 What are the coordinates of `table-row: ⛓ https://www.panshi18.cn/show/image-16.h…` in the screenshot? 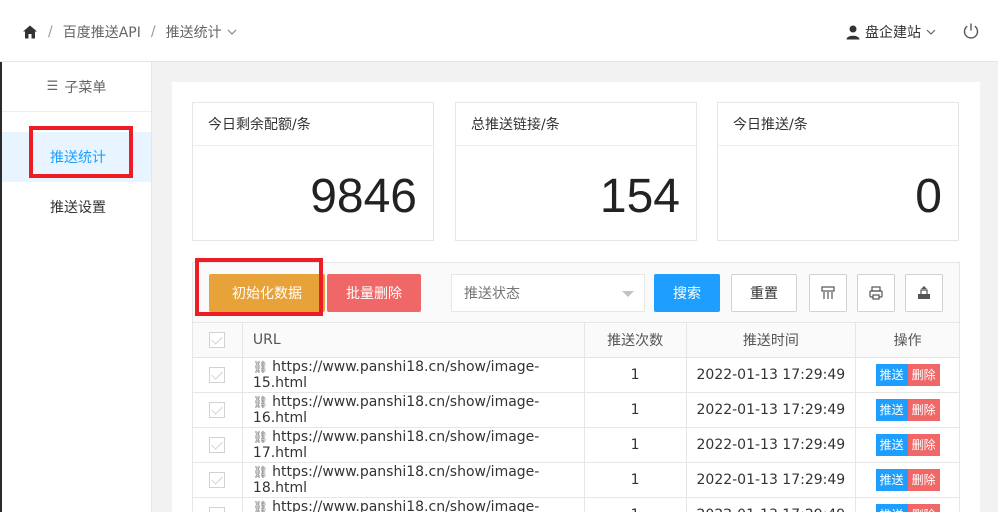 It's located at (576, 410).